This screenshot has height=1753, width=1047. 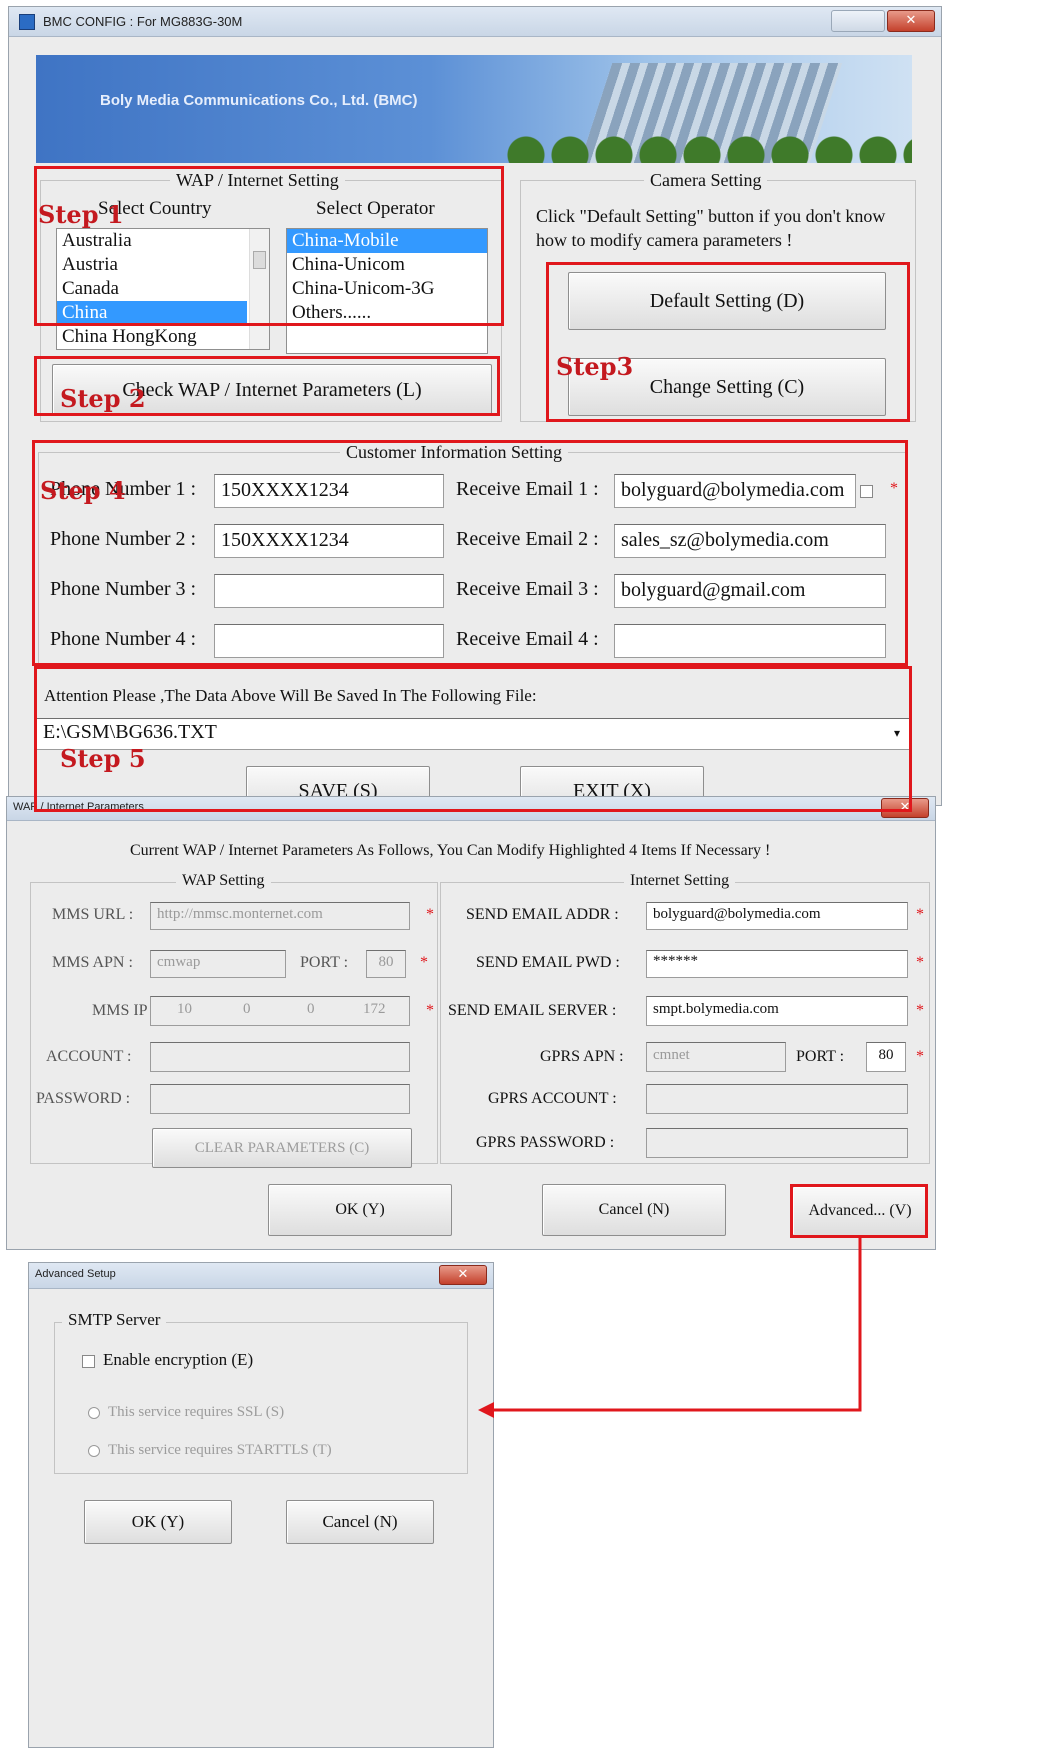 I want to click on gprs-apn-label: GPRS APN :, so click(x=582, y=1056).